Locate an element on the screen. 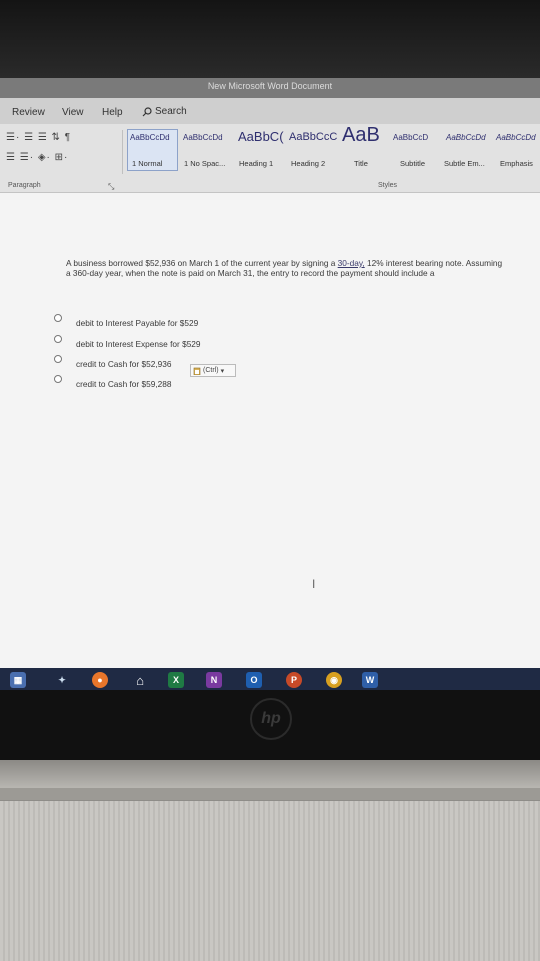 The height and width of the screenshot is (961, 540). paste-options-label: (Ctrl) is located at coordinates (211, 370).